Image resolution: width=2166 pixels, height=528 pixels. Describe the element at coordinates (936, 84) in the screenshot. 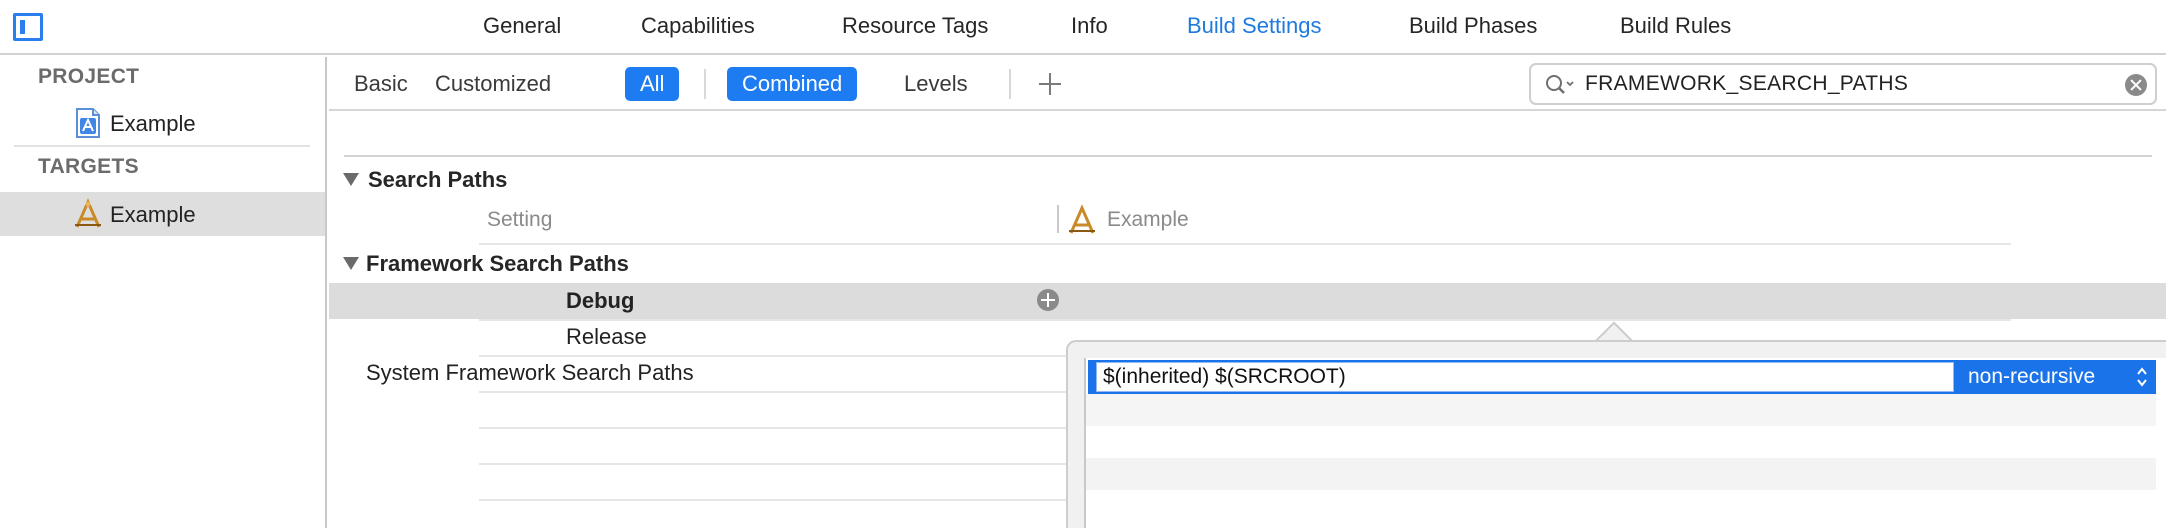

I see `view-levels-button: Levels` at that location.